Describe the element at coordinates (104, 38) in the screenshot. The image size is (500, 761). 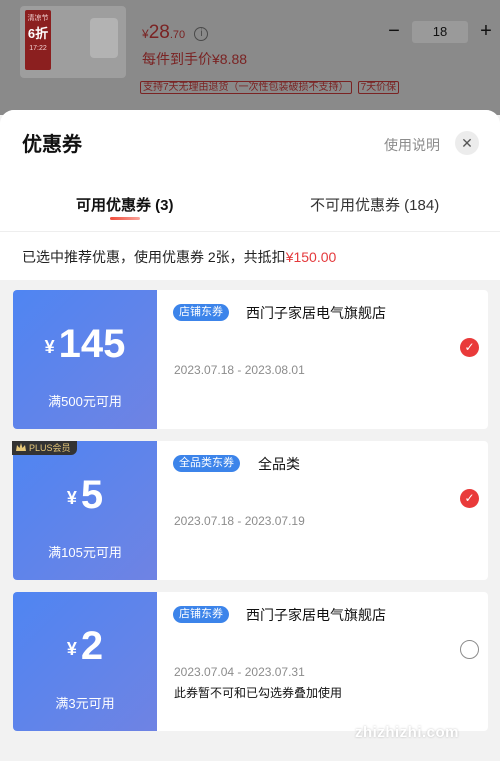
I see `socket-image` at that location.